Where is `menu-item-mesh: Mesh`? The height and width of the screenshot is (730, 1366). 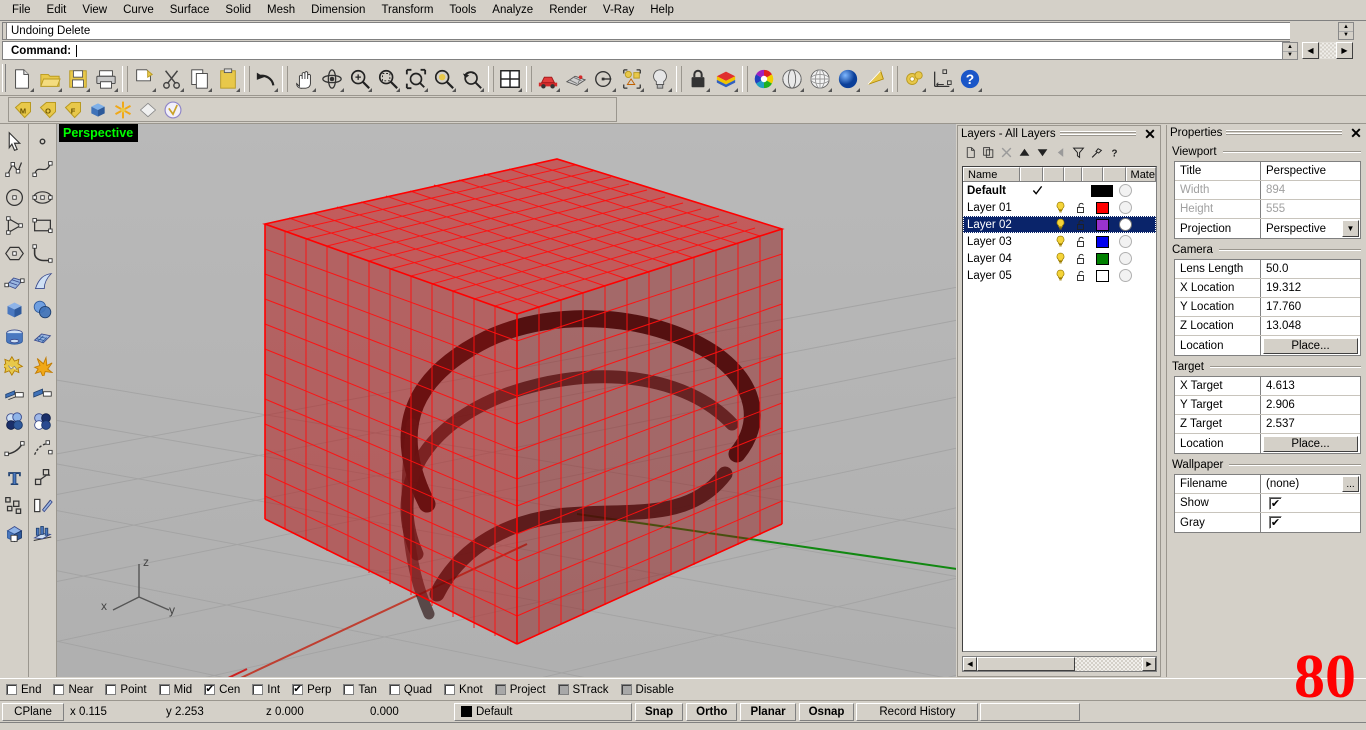 menu-item-mesh: Mesh is located at coordinates (281, 10).